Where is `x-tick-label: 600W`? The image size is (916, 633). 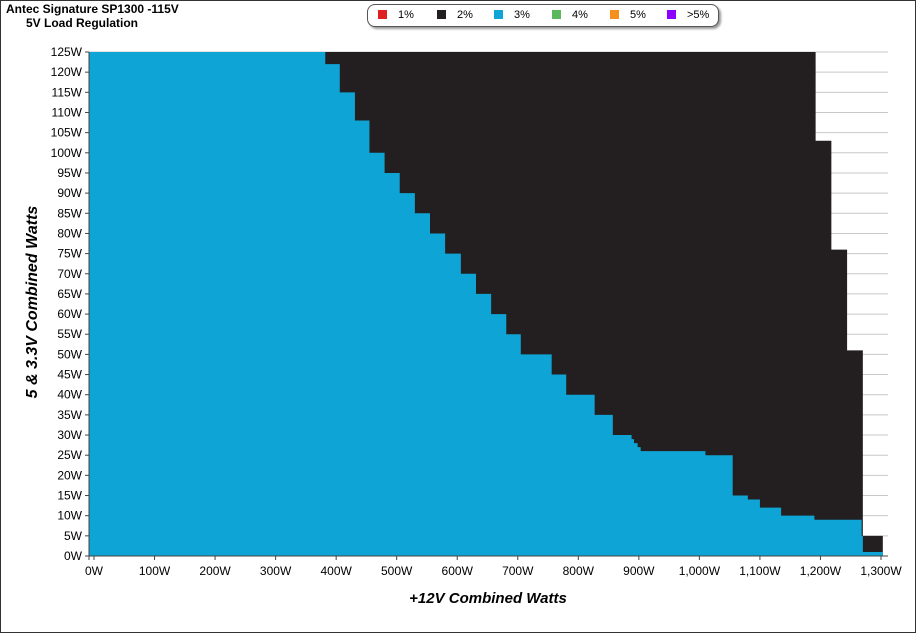 x-tick-label: 600W is located at coordinates (458, 571).